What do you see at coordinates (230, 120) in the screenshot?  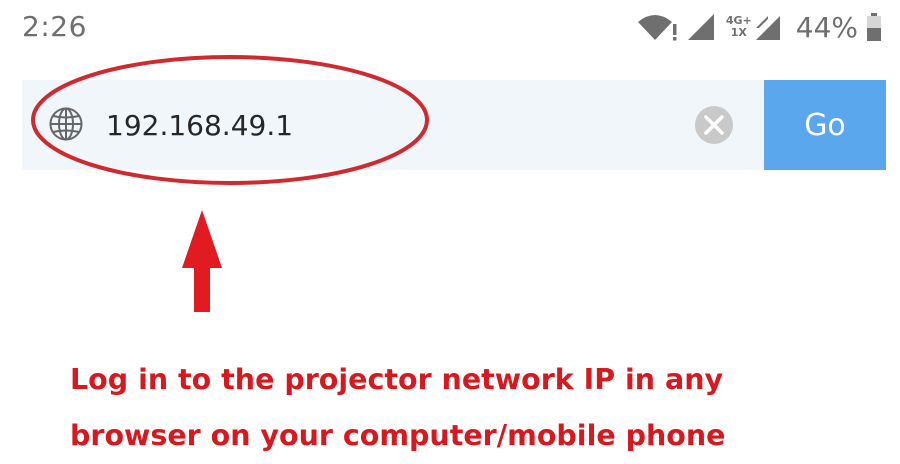 I see `highlight-ellipse` at bounding box center [230, 120].